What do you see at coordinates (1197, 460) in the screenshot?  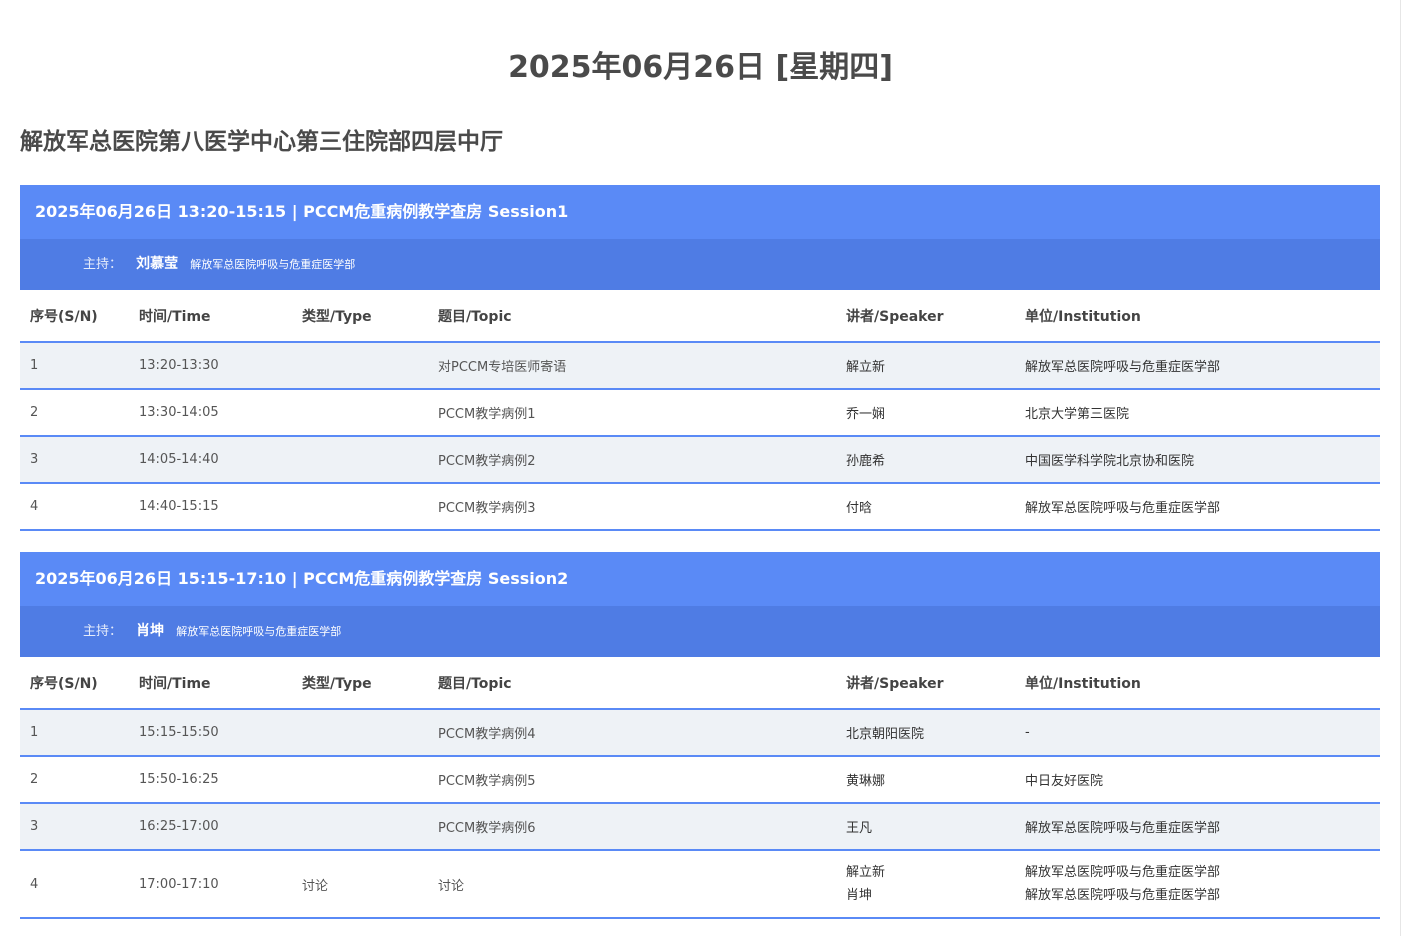 I see `cell-institution: 中国医学科学院北京协和医院` at bounding box center [1197, 460].